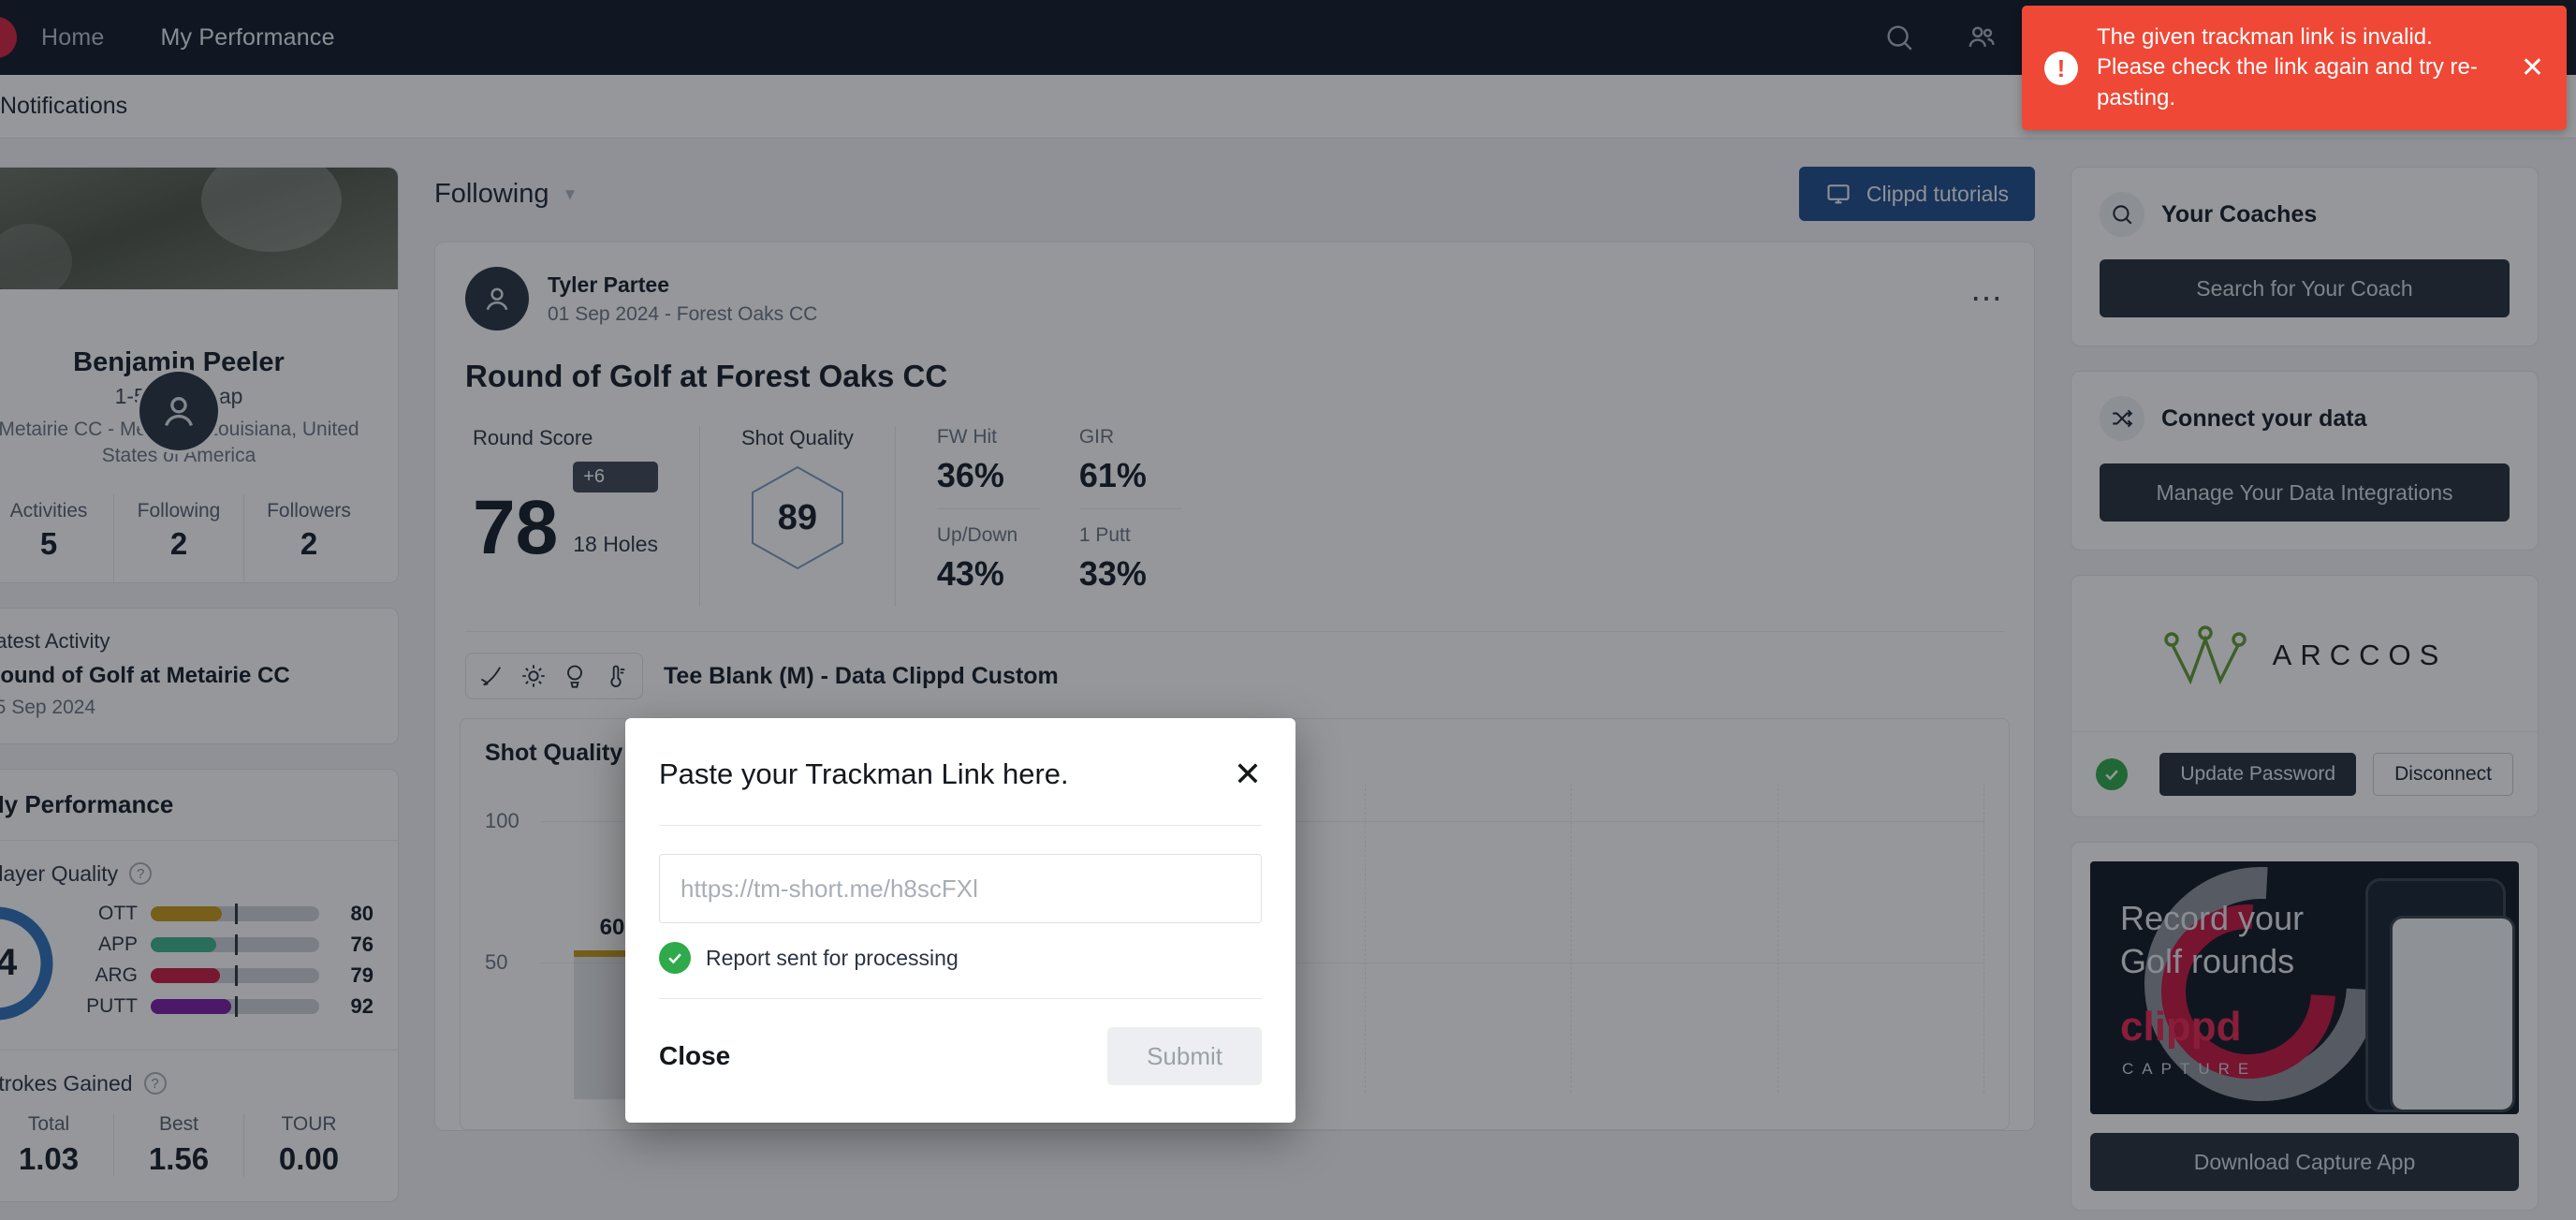  What do you see at coordinates (961, 888) in the screenshot?
I see `trackman-link-input` at bounding box center [961, 888].